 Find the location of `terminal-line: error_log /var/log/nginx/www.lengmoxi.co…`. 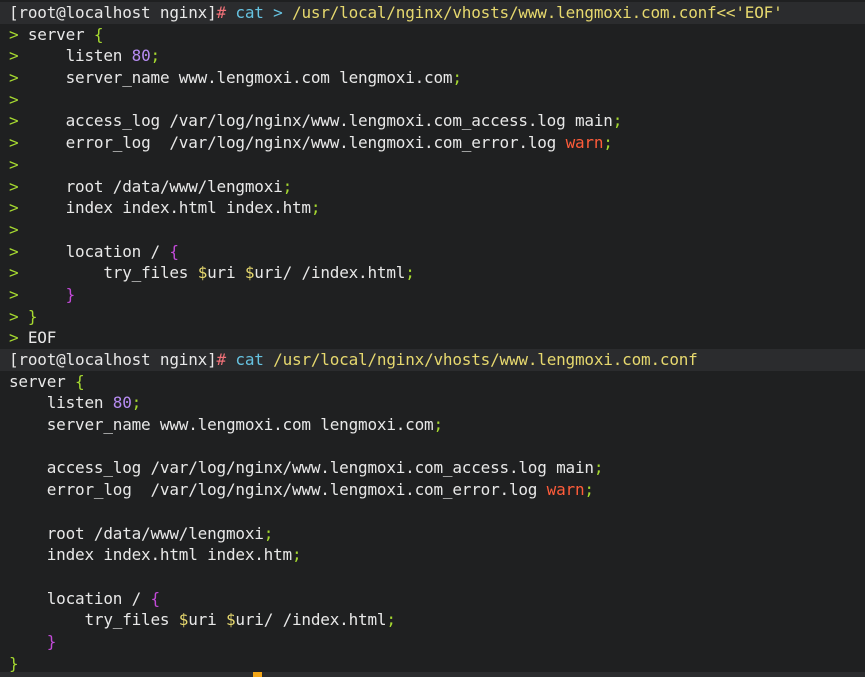

terminal-line: error_log /var/log/nginx/www.lengmoxi.co… is located at coordinates (432, 490).